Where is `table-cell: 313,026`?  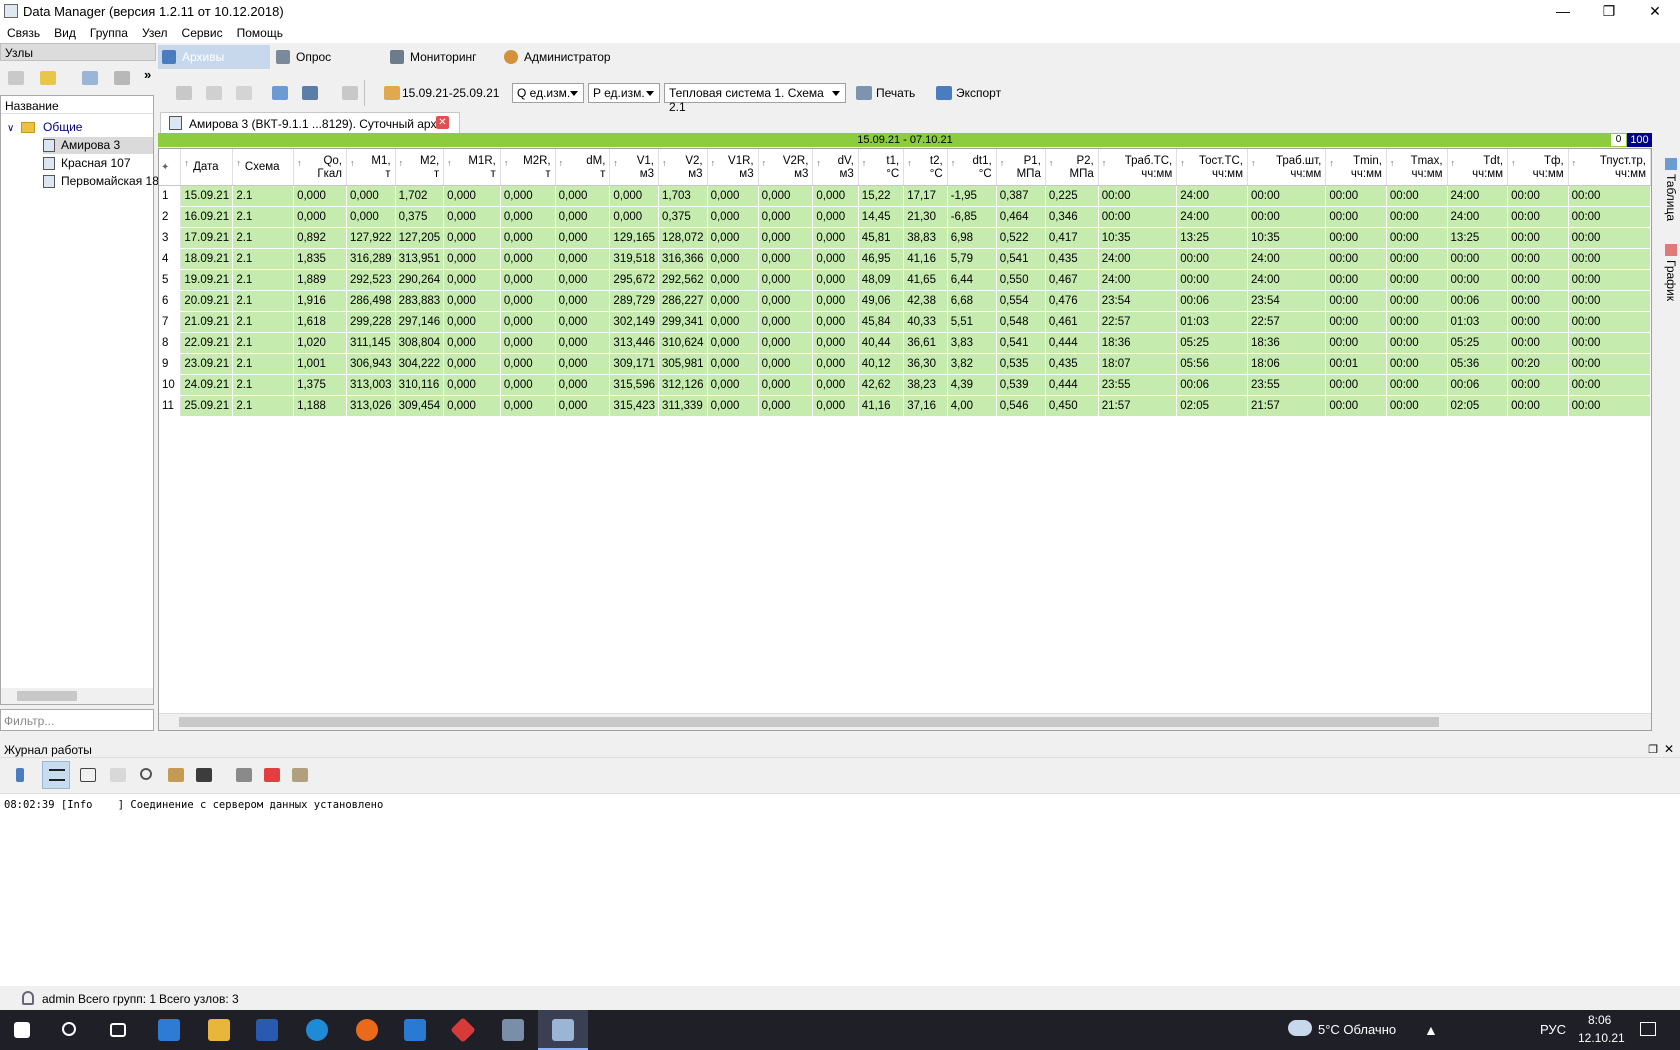
table-cell: 313,026 is located at coordinates (371, 406).